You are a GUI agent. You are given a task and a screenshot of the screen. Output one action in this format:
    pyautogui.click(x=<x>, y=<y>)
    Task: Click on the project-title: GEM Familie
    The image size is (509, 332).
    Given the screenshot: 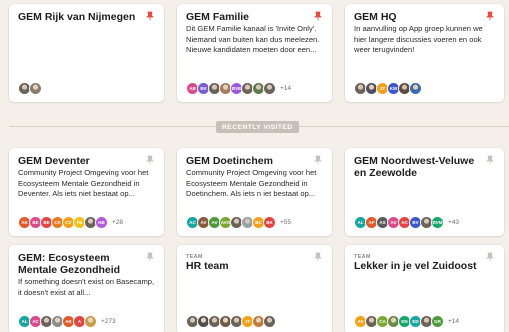 What is the action you would take?
    pyautogui.click(x=218, y=17)
    